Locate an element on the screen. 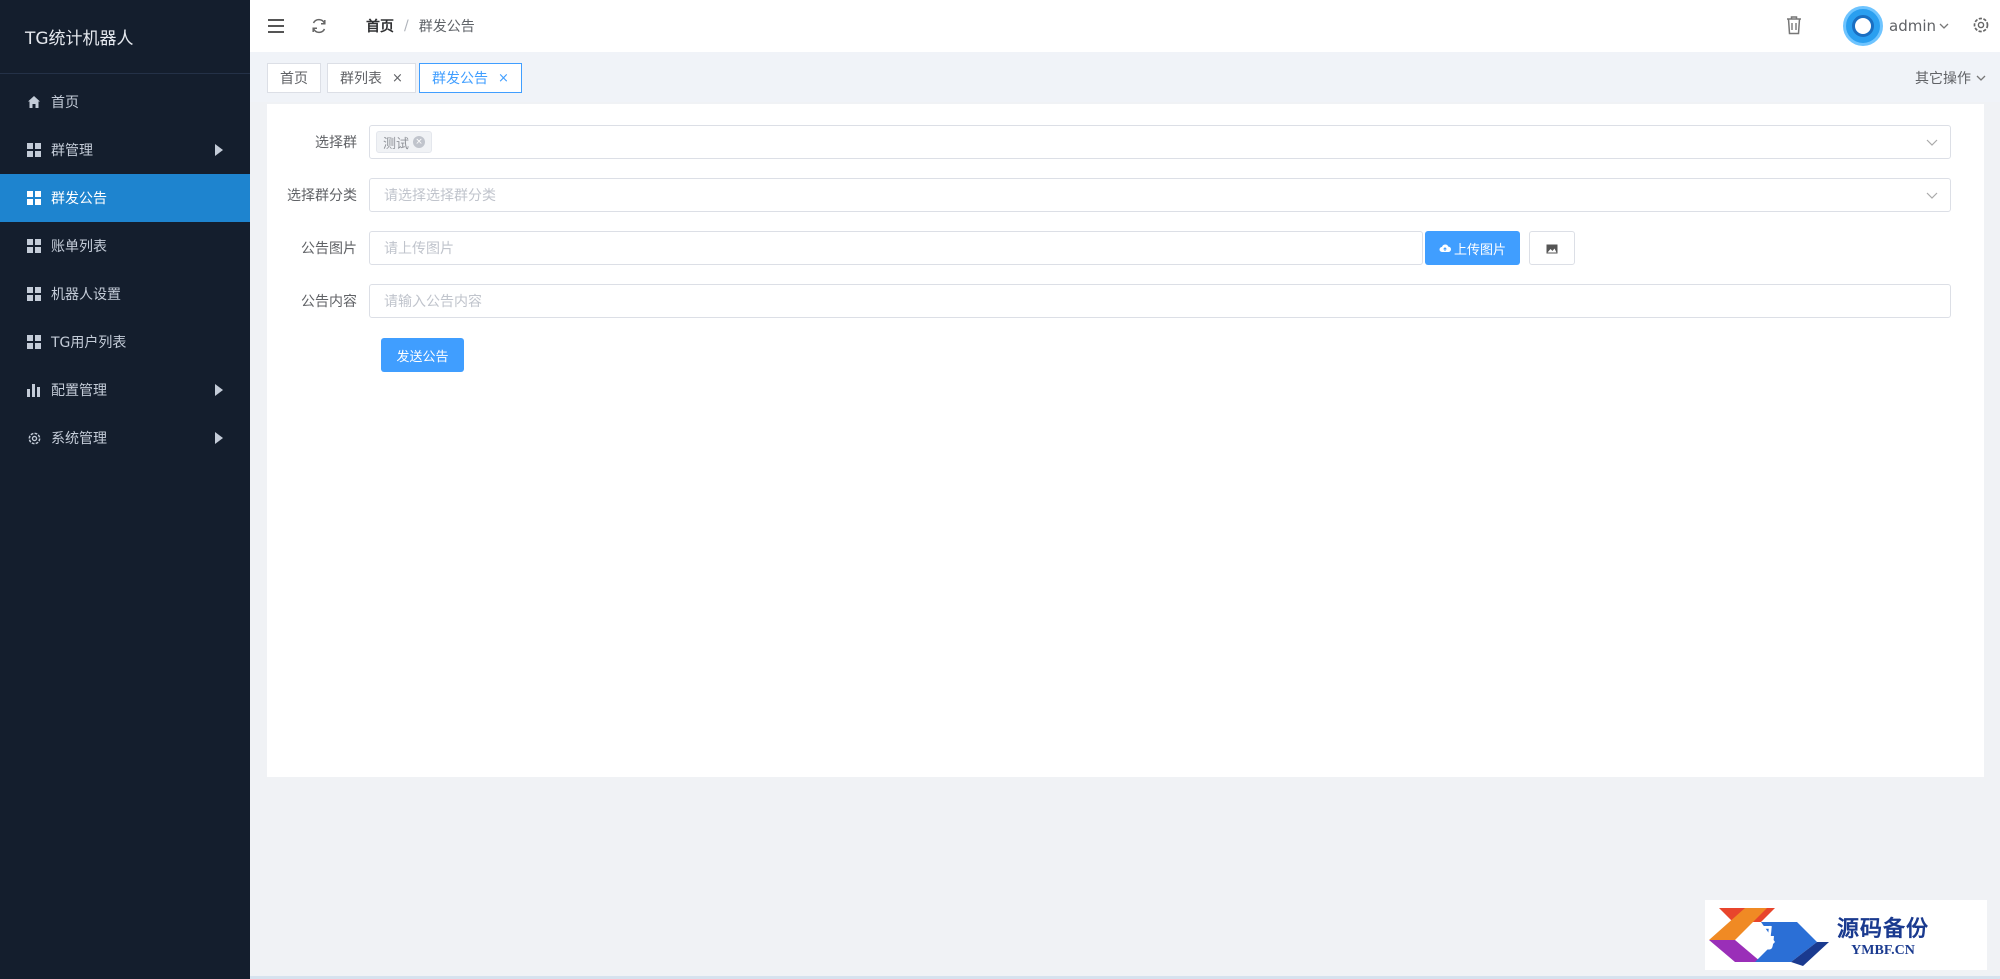  announcement-content-input: 请输入公告内容 is located at coordinates (1160, 301).